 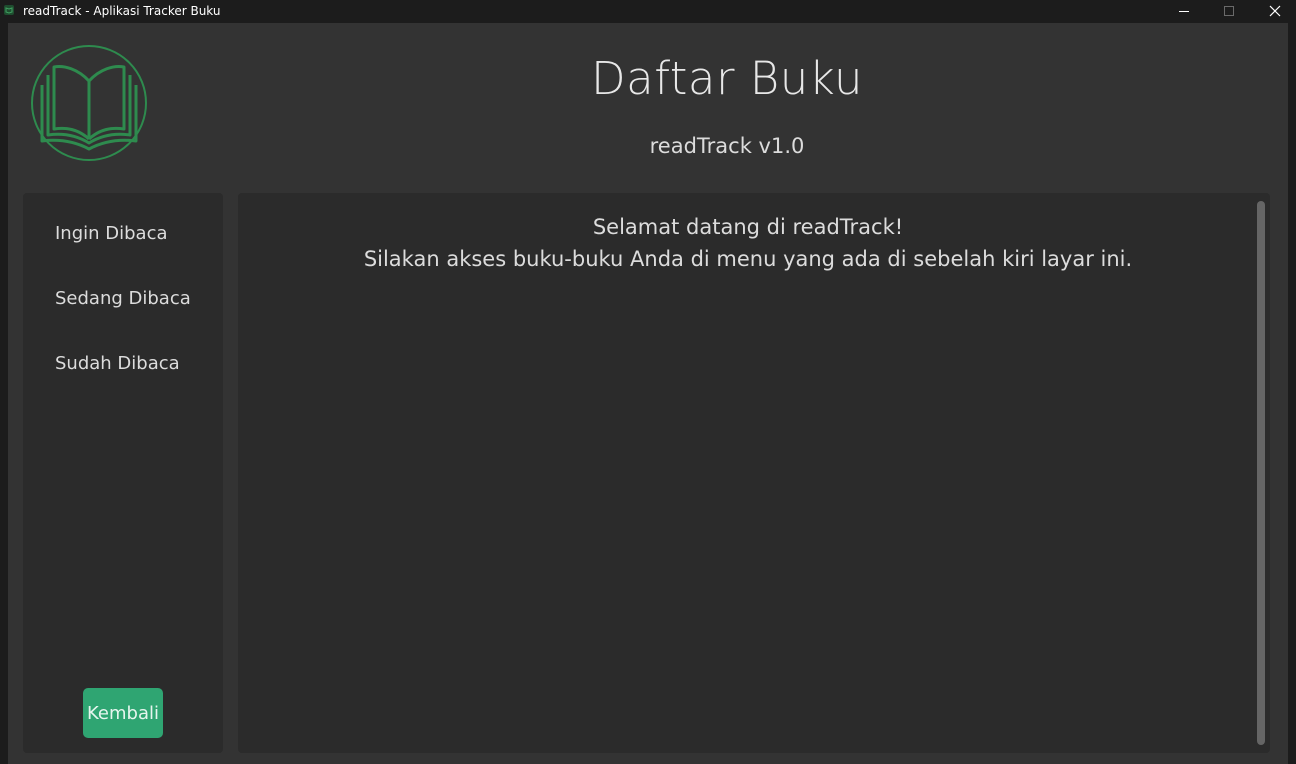 I want to click on open-book-icon, so click(x=89, y=103).